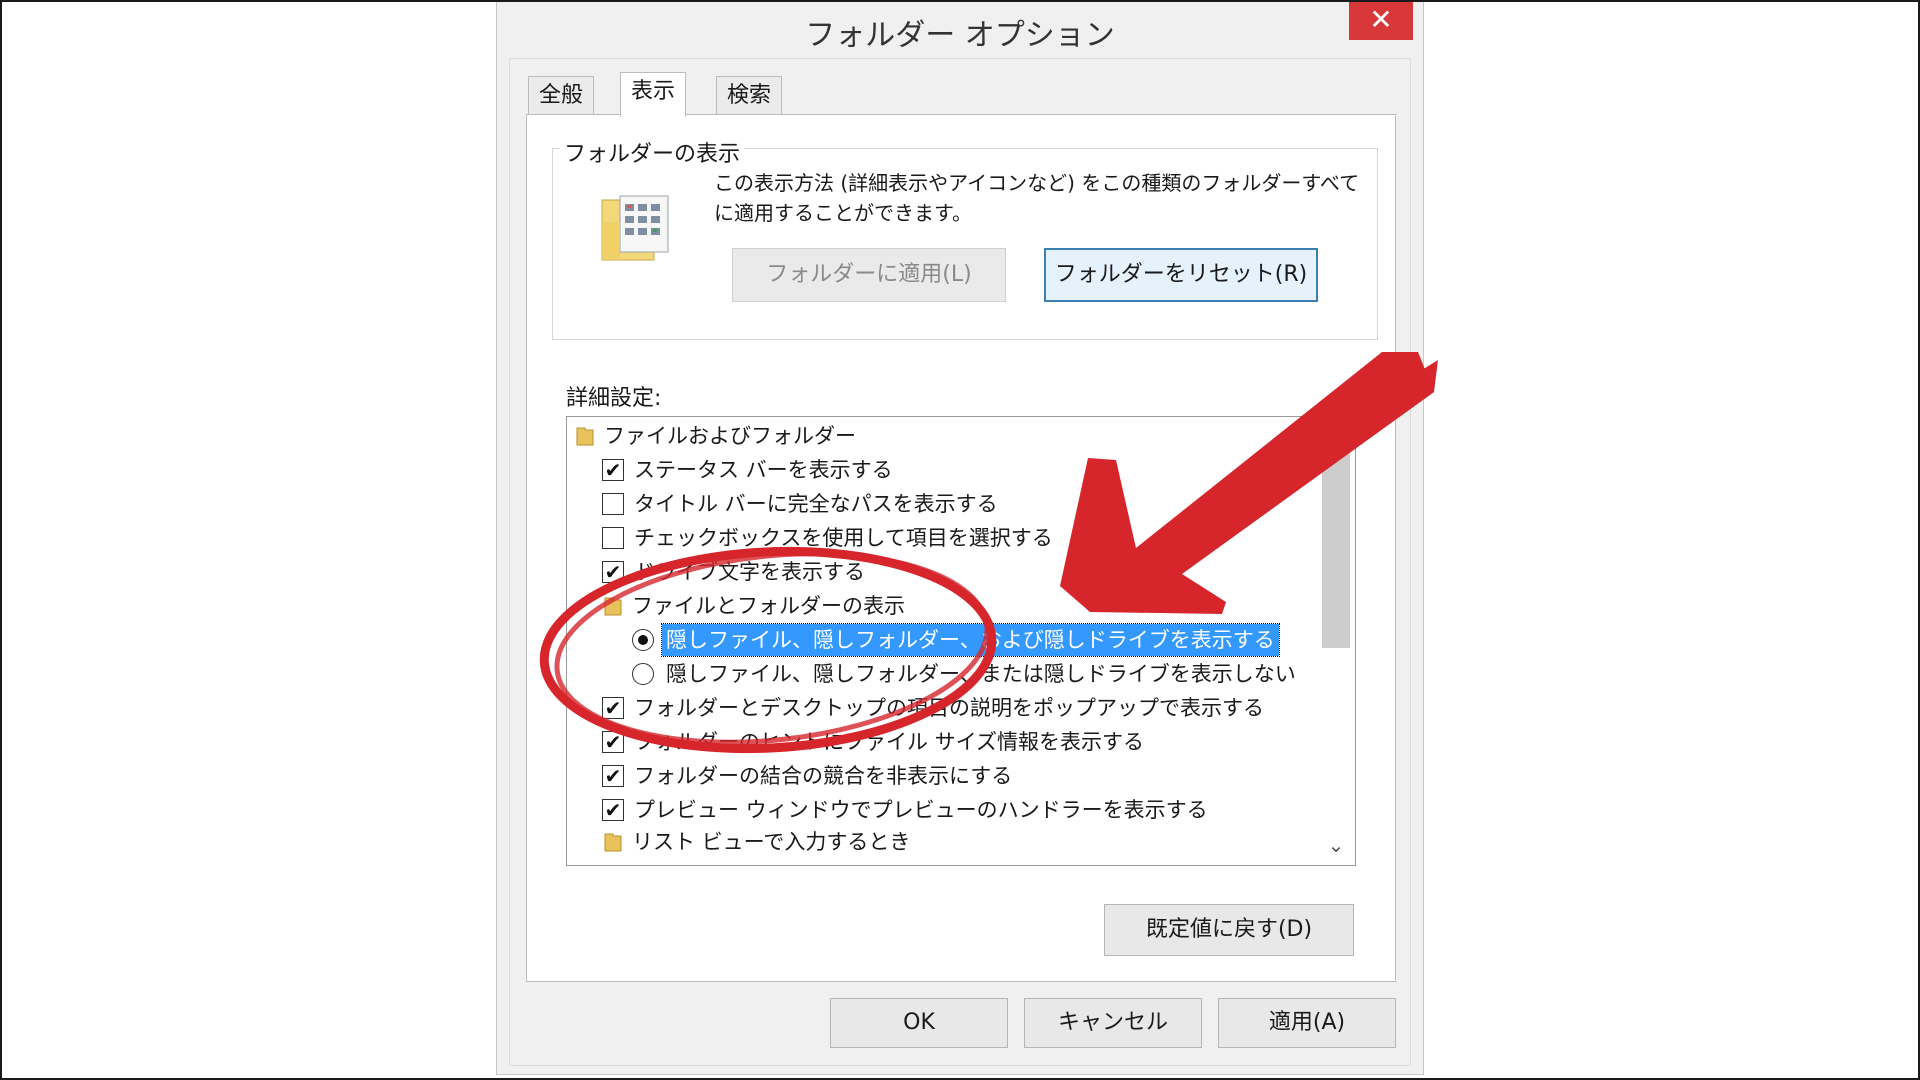 The image size is (1920, 1080). Describe the element at coordinates (960, 35) in the screenshot. I see `dialog-title: フォルダー オプション` at that location.